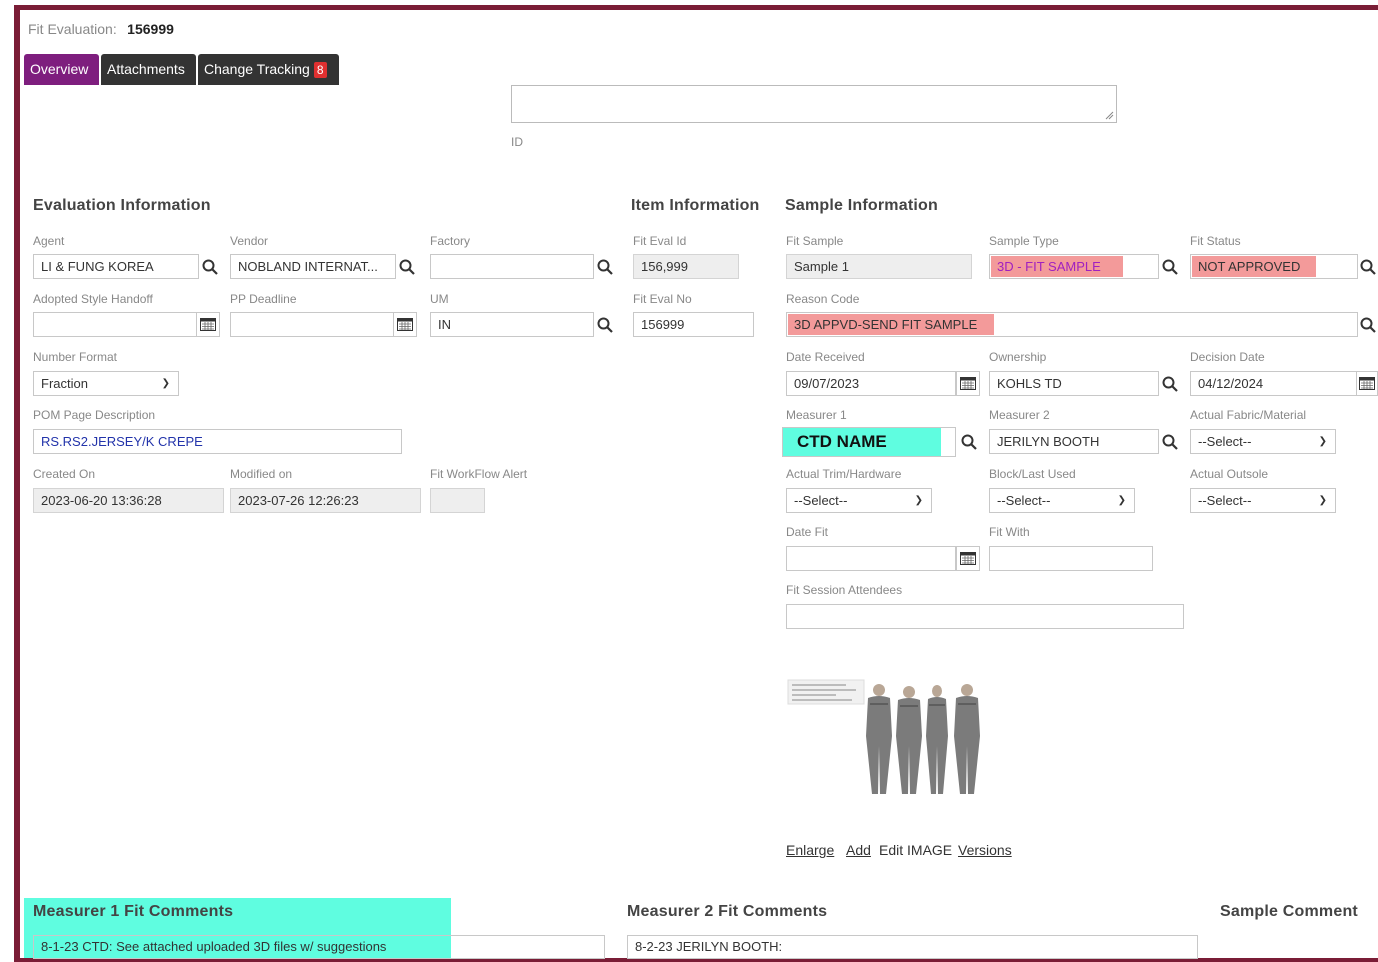 The image size is (1378, 962). What do you see at coordinates (823, 299) in the screenshot?
I see `reason-code-label: Reason Code` at bounding box center [823, 299].